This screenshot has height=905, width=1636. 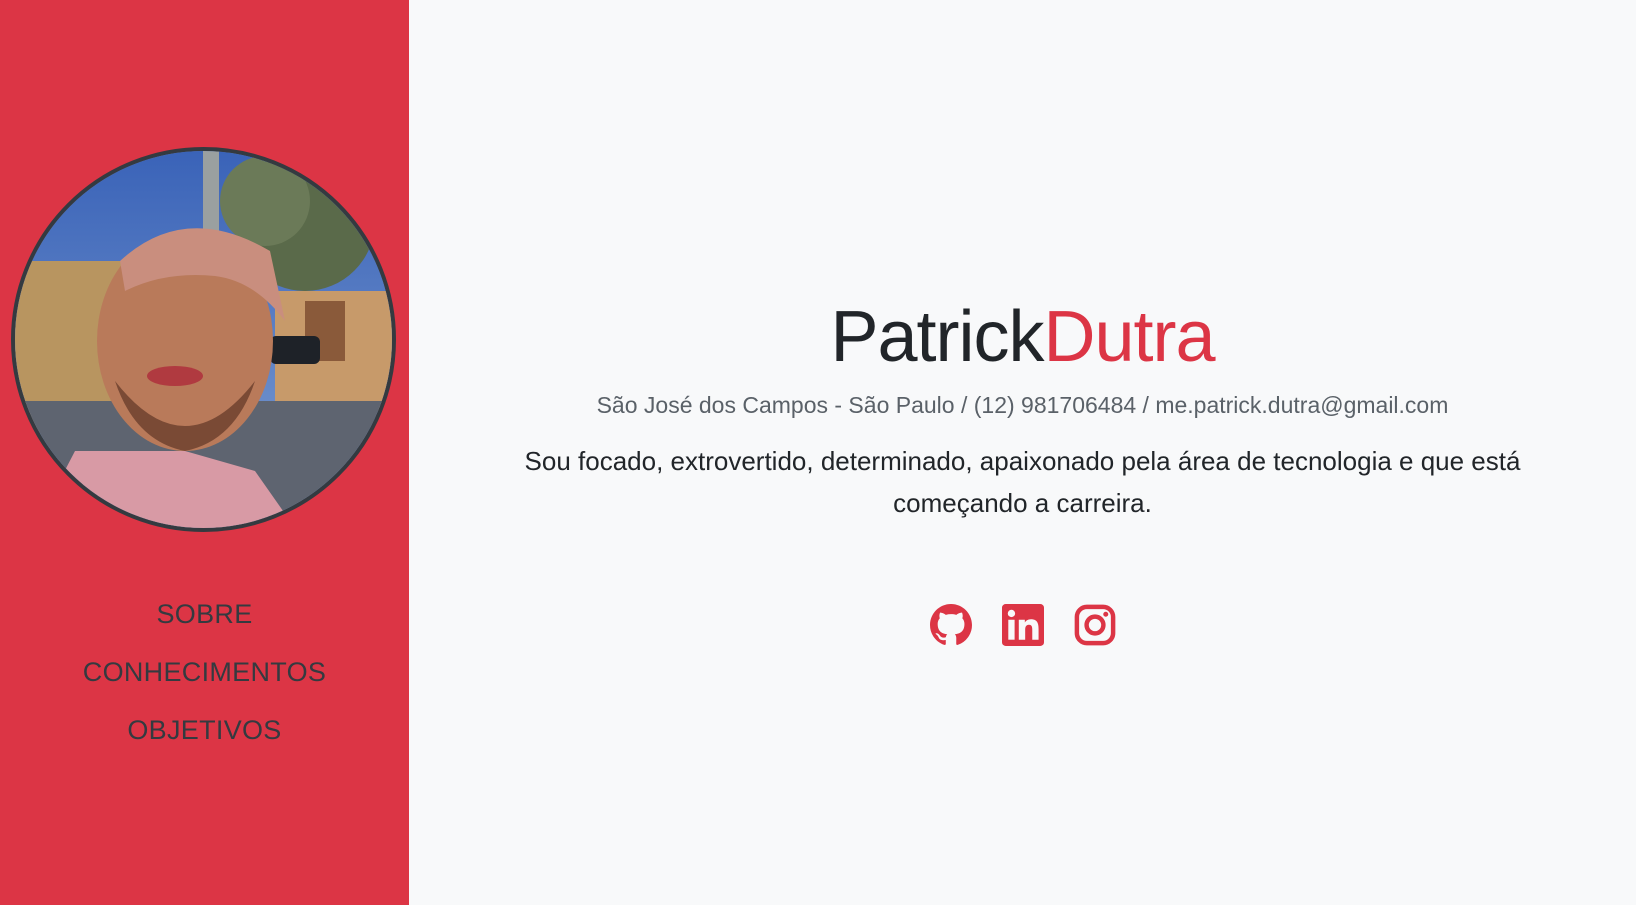 I want to click on profile-photo, so click(x=203, y=339).